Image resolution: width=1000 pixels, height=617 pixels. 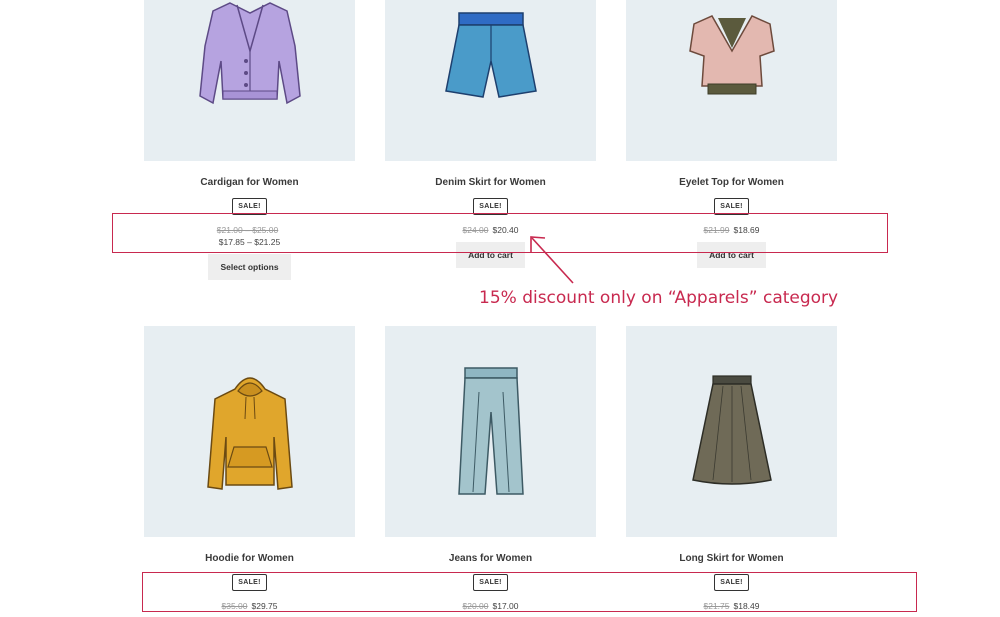 I want to click on discount-annotation: 15% discount only on “Apparels” category, so click(x=659, y=298).